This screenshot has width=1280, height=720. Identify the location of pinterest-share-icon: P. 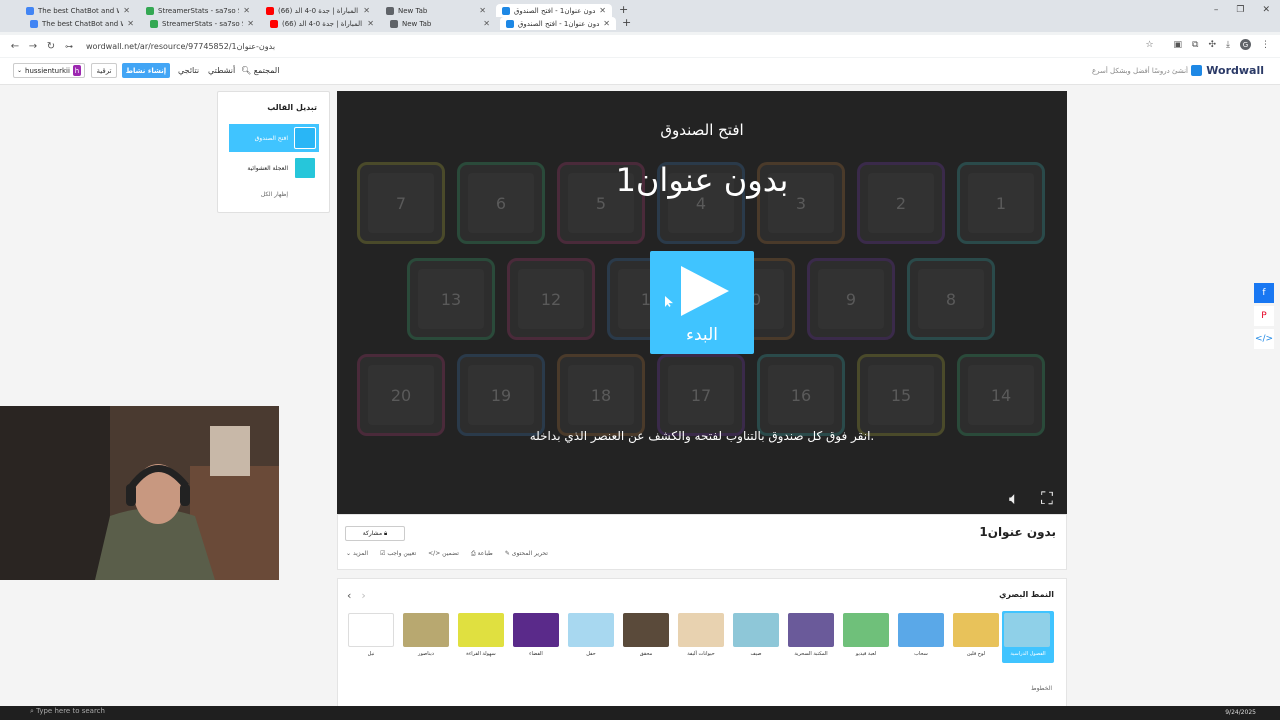
(1264, 316).